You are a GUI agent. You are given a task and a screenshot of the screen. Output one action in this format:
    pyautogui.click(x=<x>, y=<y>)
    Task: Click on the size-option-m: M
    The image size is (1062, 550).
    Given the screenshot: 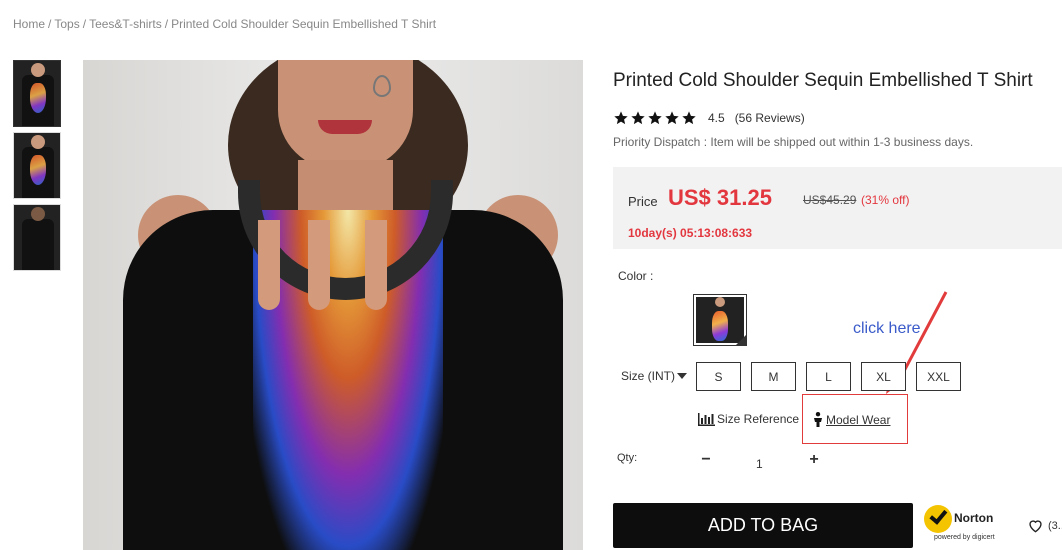 What is the action you would take?
    pyautogui.click(x=773, y=376)
    